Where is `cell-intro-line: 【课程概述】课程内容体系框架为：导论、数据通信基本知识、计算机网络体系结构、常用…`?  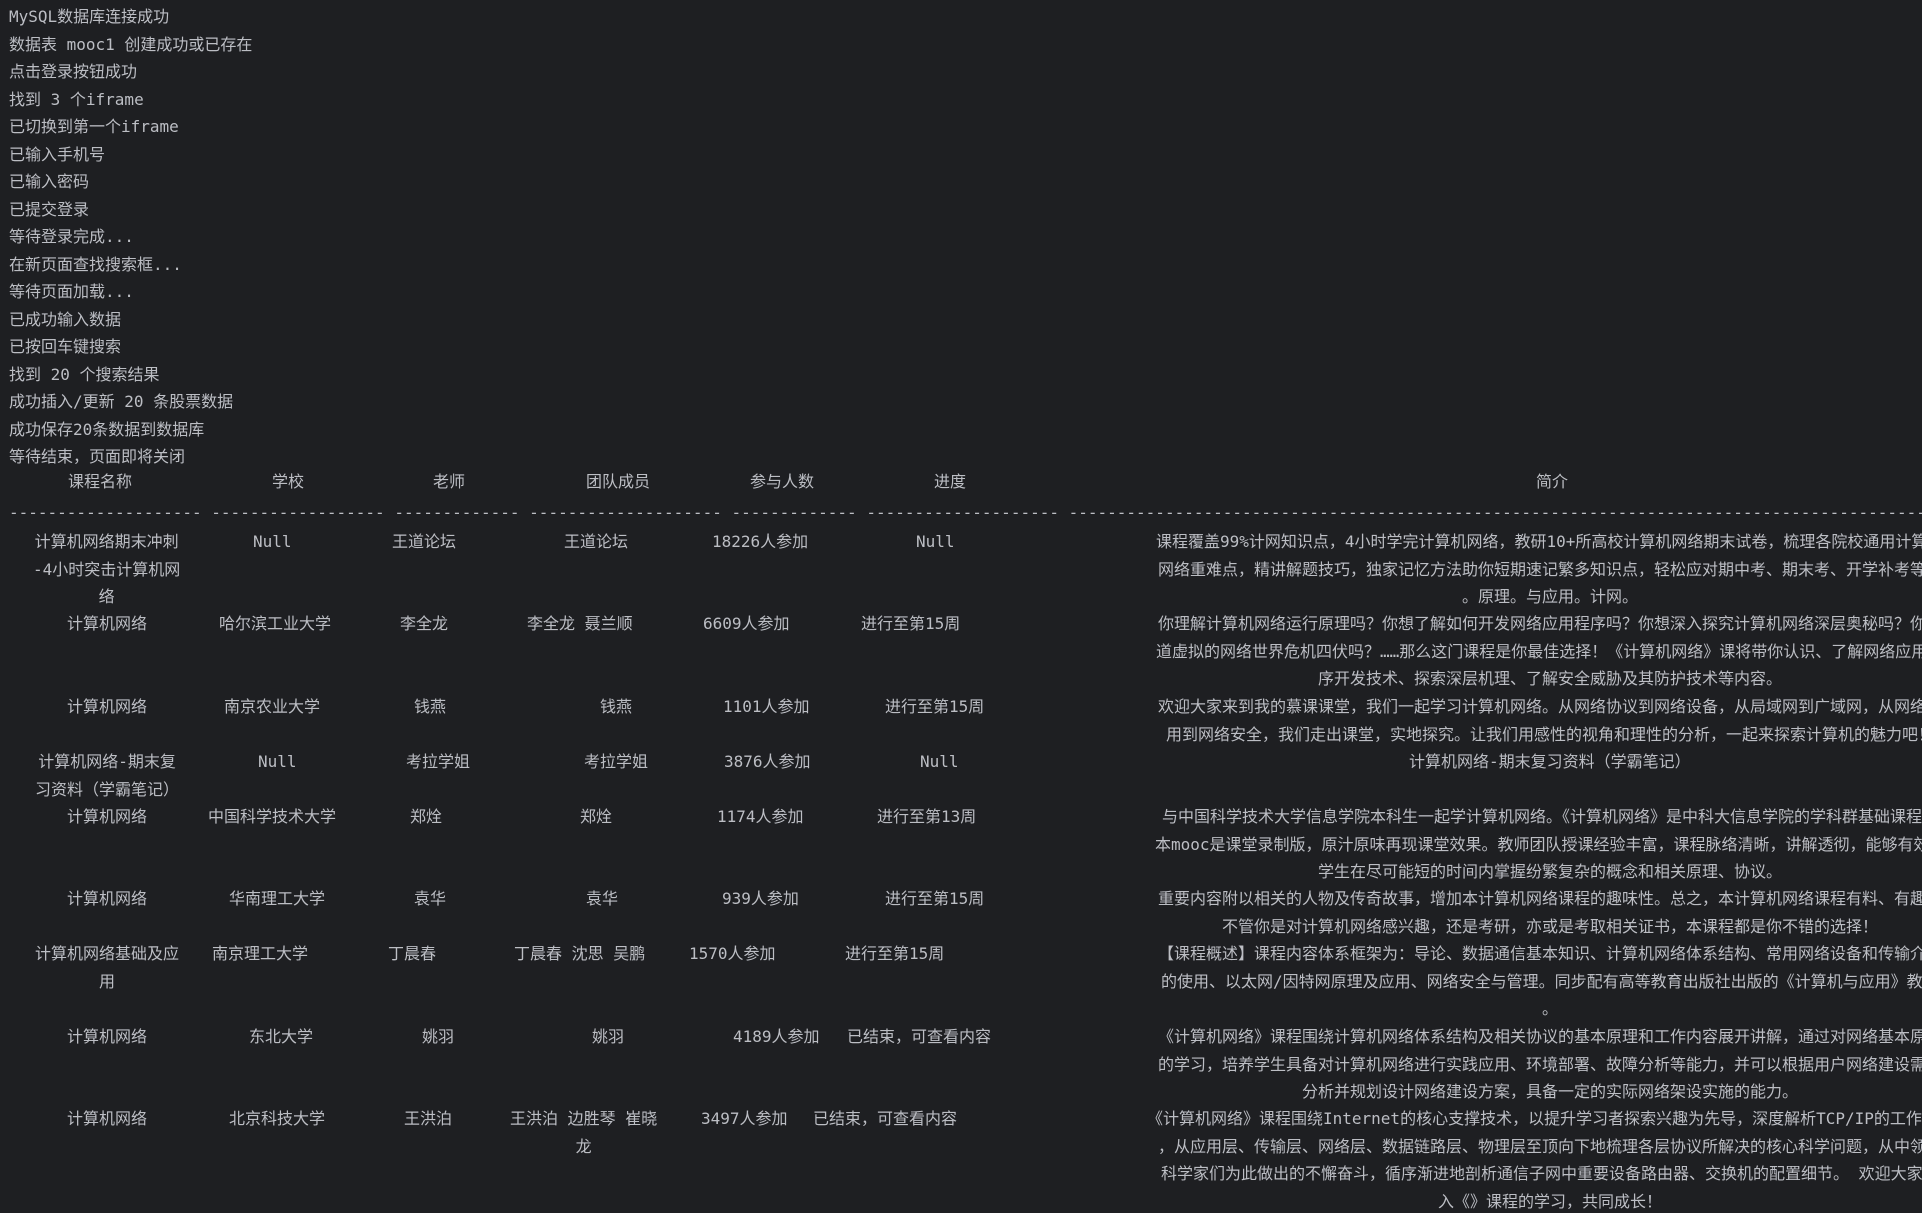
cell-intro-line: 【课程概述】课程内容体系框架为：导论、数据通信基本知识、计算机网络体系结构、常用… is located at coordinates (1540, 953).